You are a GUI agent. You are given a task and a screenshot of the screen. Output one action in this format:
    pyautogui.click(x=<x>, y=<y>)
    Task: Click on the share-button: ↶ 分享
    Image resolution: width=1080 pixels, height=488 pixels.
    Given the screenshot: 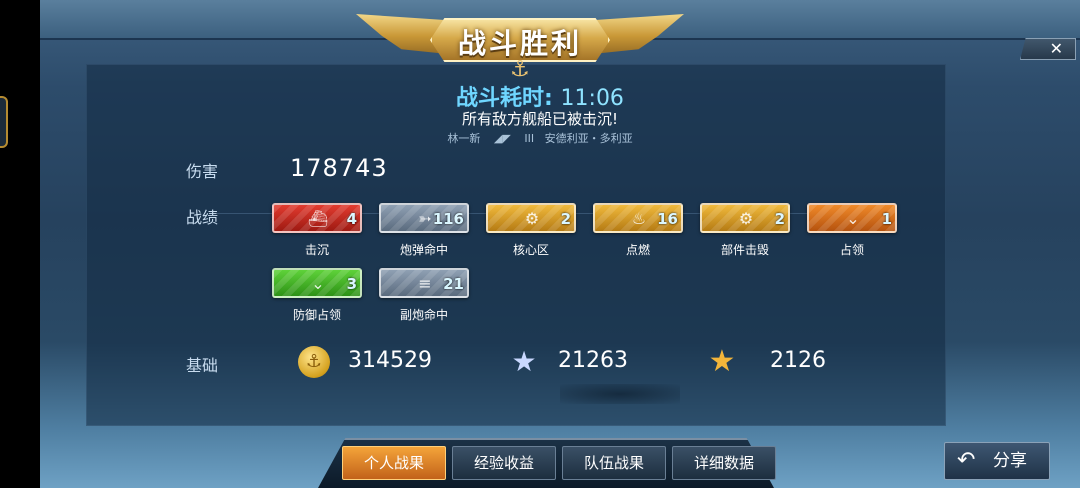 What is the action you would take?
    pyautogui.click(x=997, y=461)
    